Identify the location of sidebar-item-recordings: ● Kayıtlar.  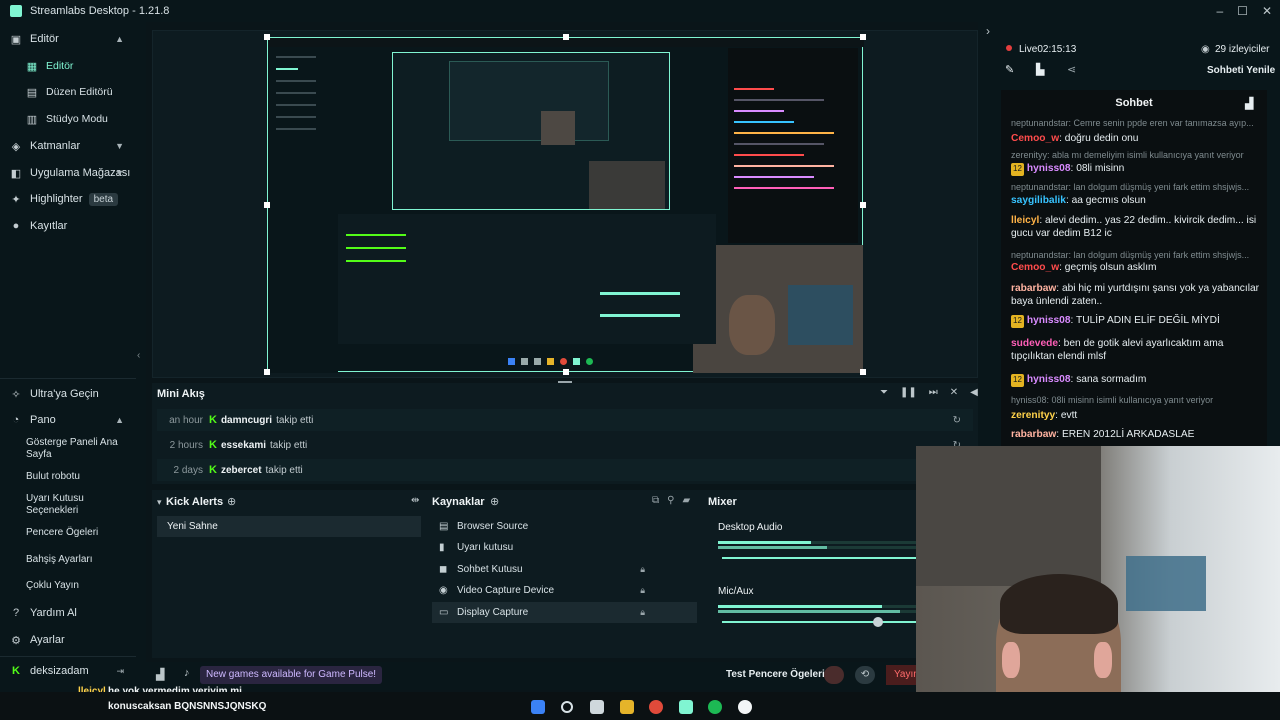
(68, 226).